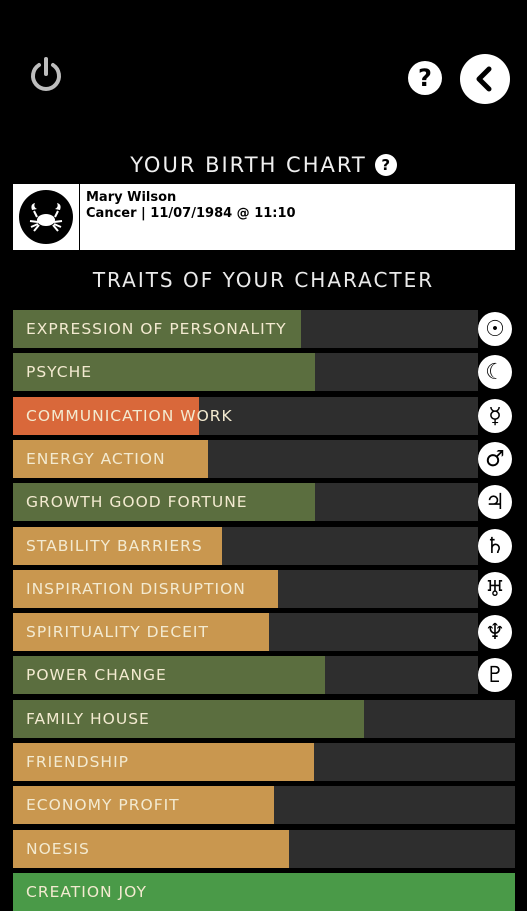  I want to click on trait-bar: GROWTH GOOD FORTUNE, so click(245, 502).